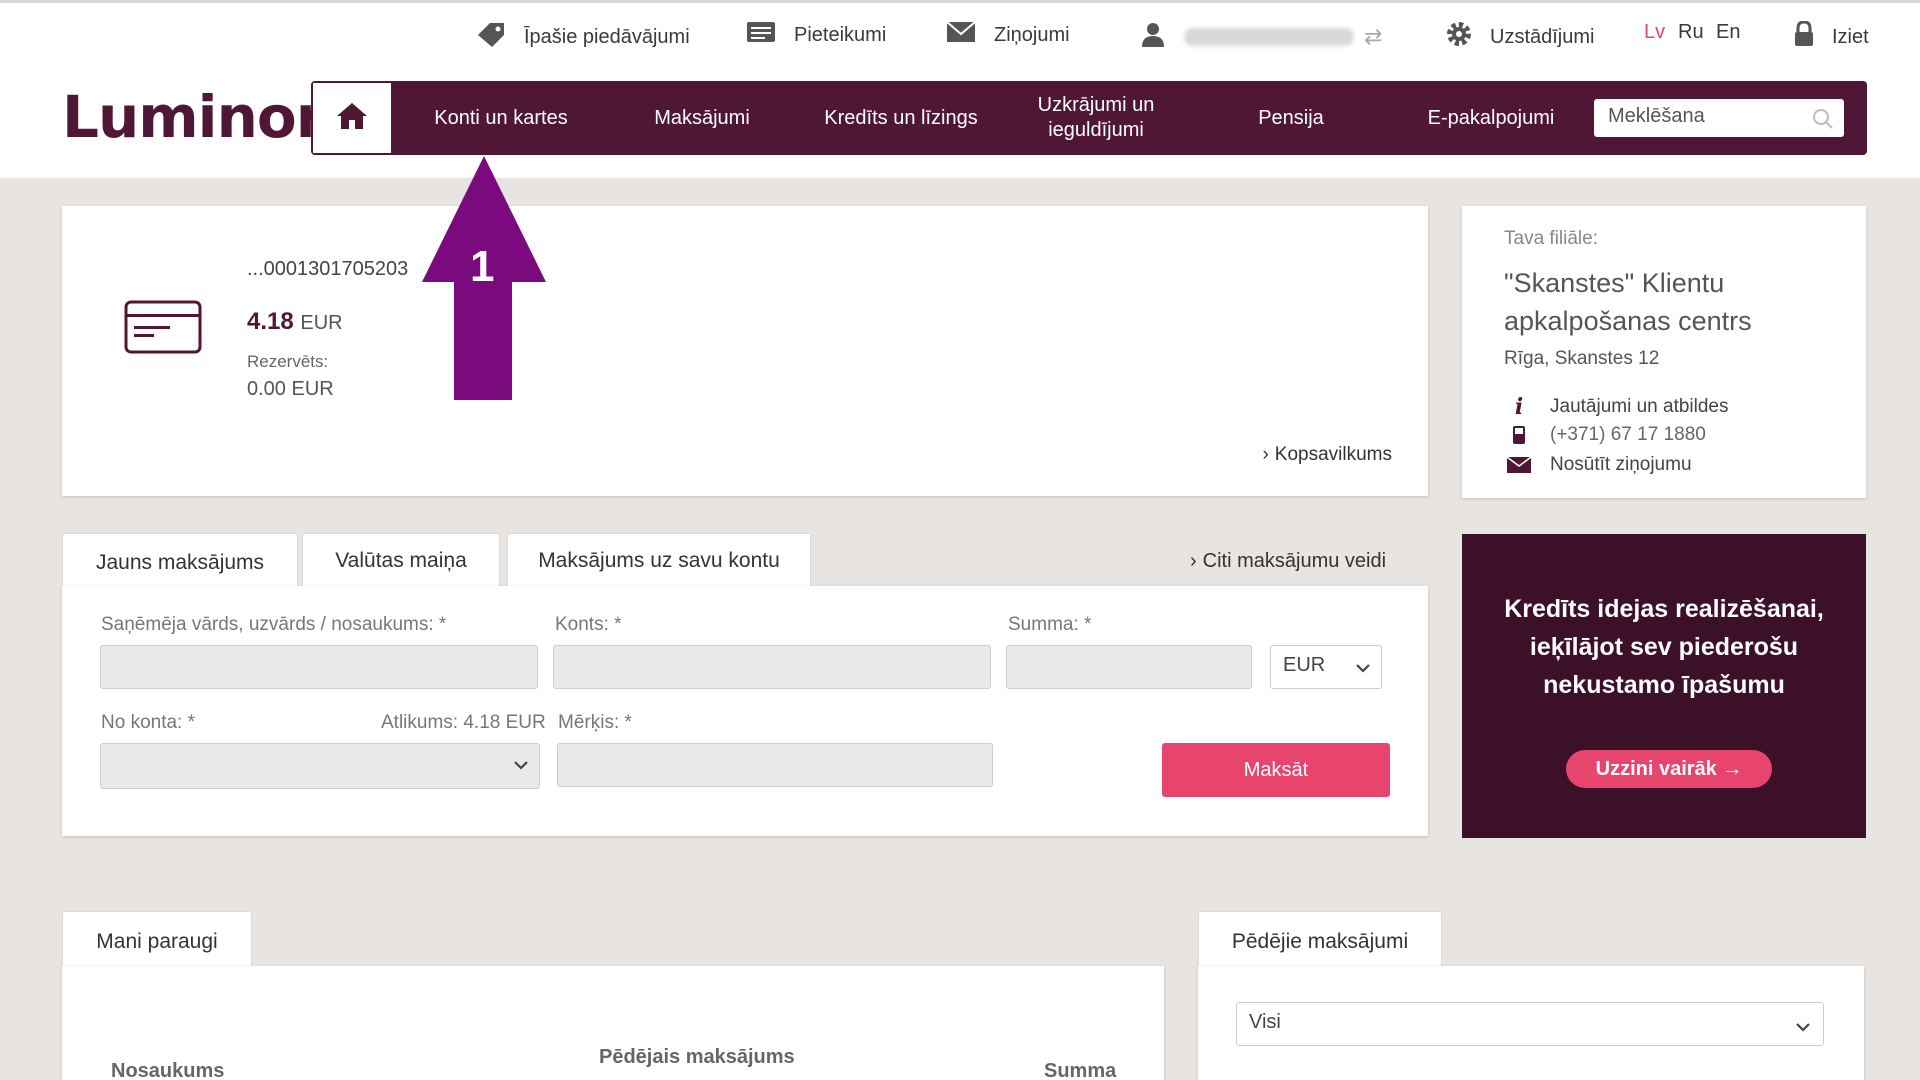 Image resolution: width=1920 pixels, height=1080 pixels. Describe the element at coordinates (290, 389) in the screenshot. I see `reserved-value: 0.00 EUR` at that location.